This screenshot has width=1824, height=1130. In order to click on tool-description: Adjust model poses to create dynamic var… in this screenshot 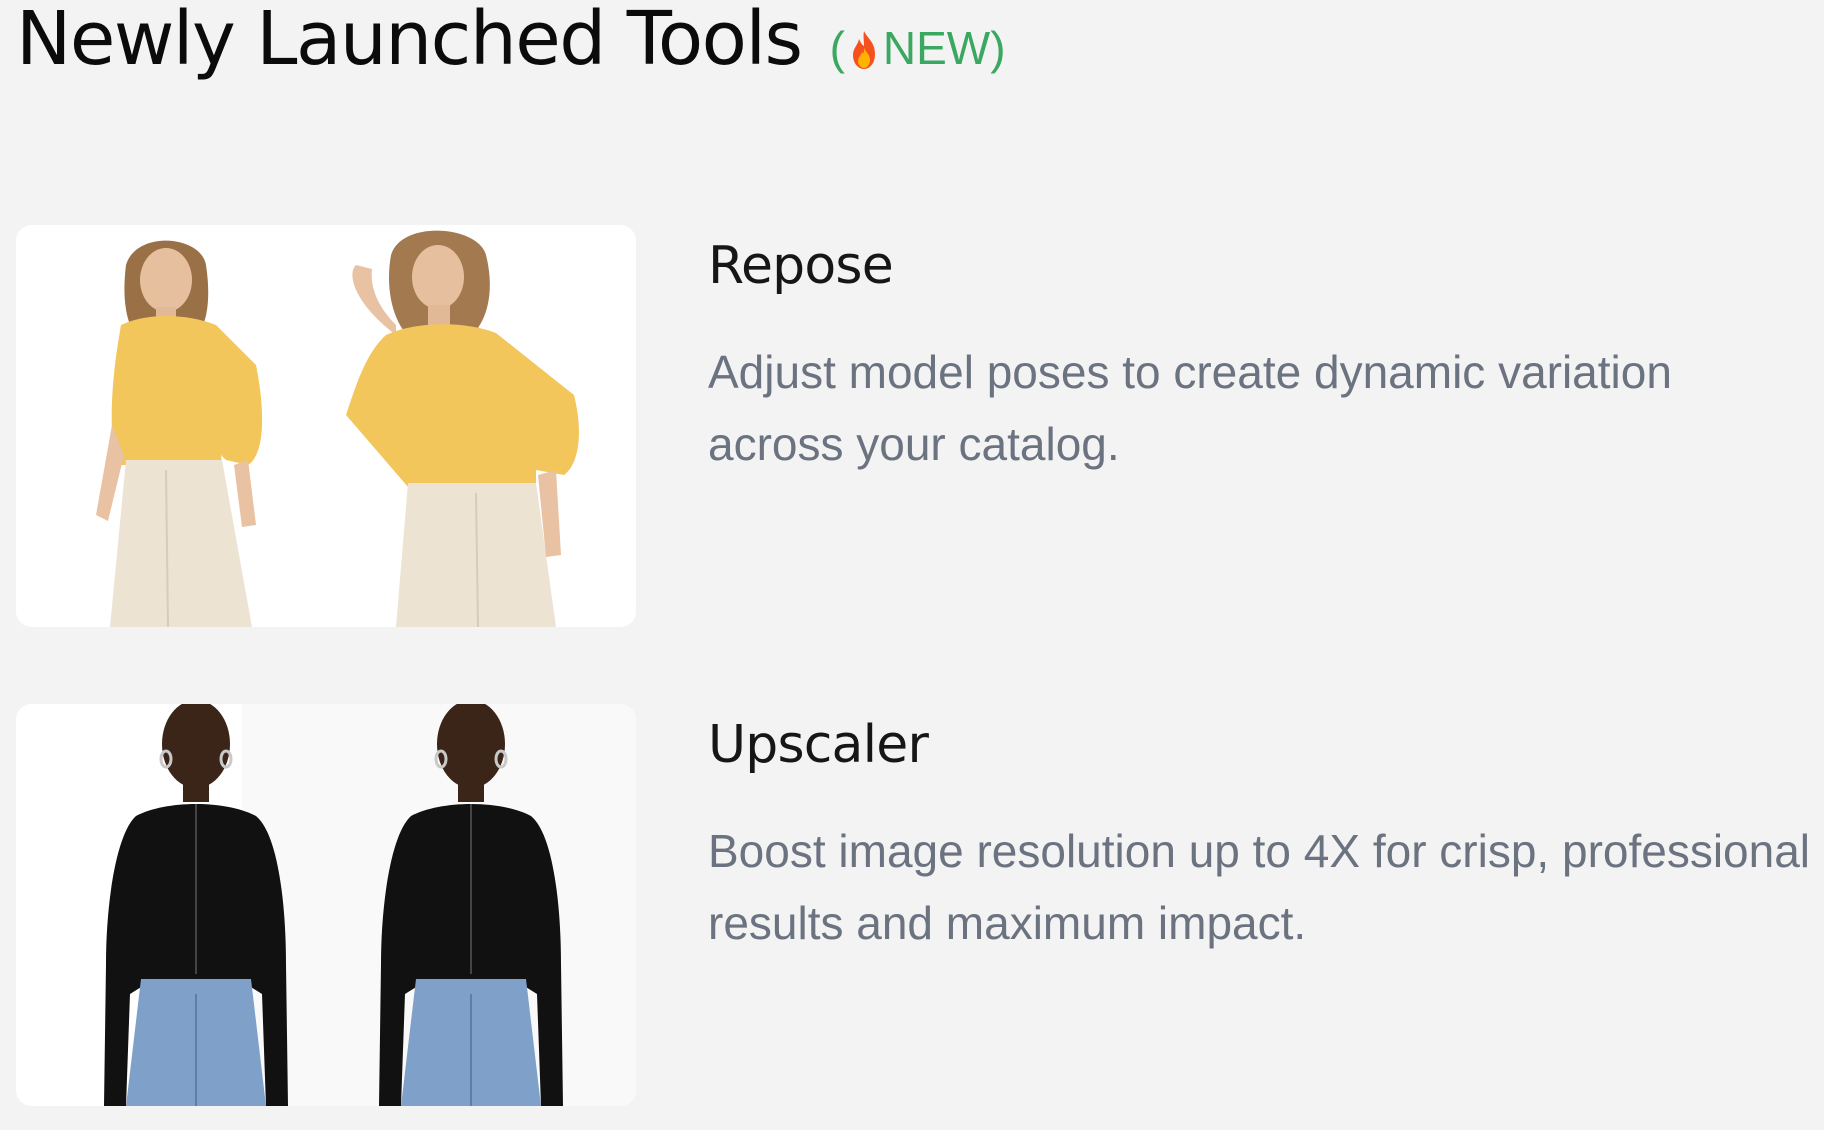, I will do `click(1190, 408)`.